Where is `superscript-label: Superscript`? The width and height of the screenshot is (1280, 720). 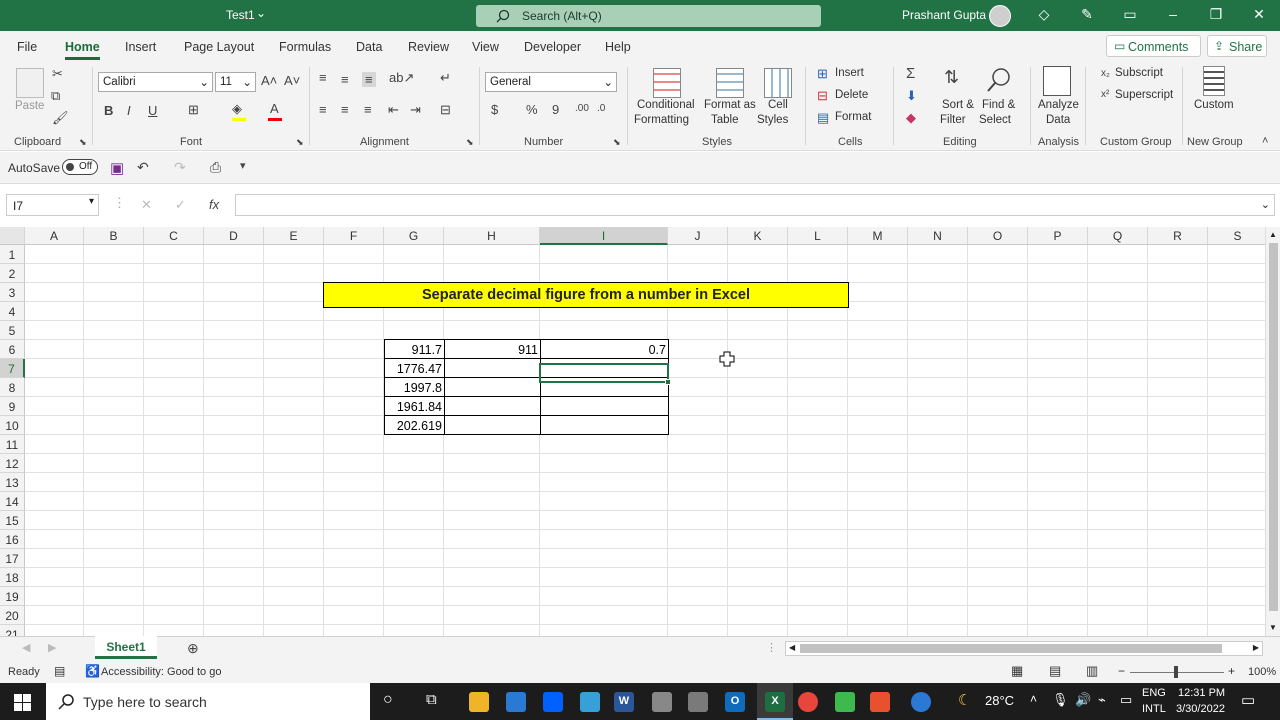
superscript-label: Superscript is located at coordinates (1144, 95).